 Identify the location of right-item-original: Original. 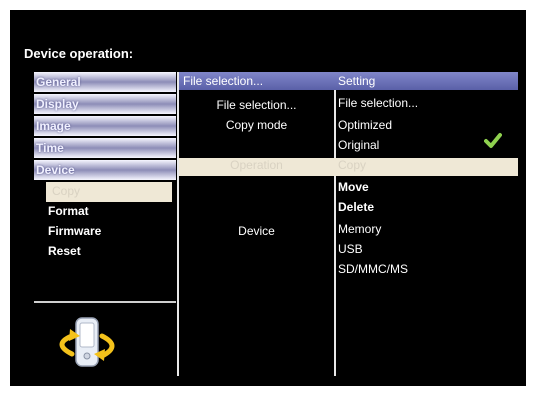
(358, 145).